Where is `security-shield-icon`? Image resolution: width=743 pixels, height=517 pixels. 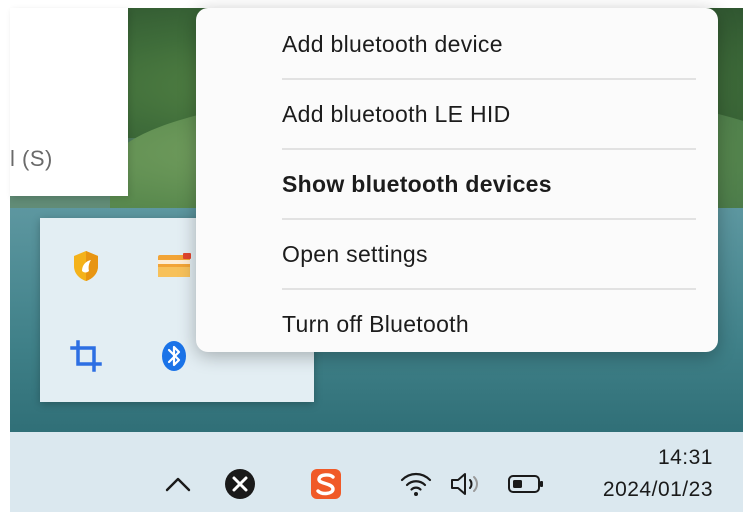
security-shield-icon is located at coordinates (86, 266).